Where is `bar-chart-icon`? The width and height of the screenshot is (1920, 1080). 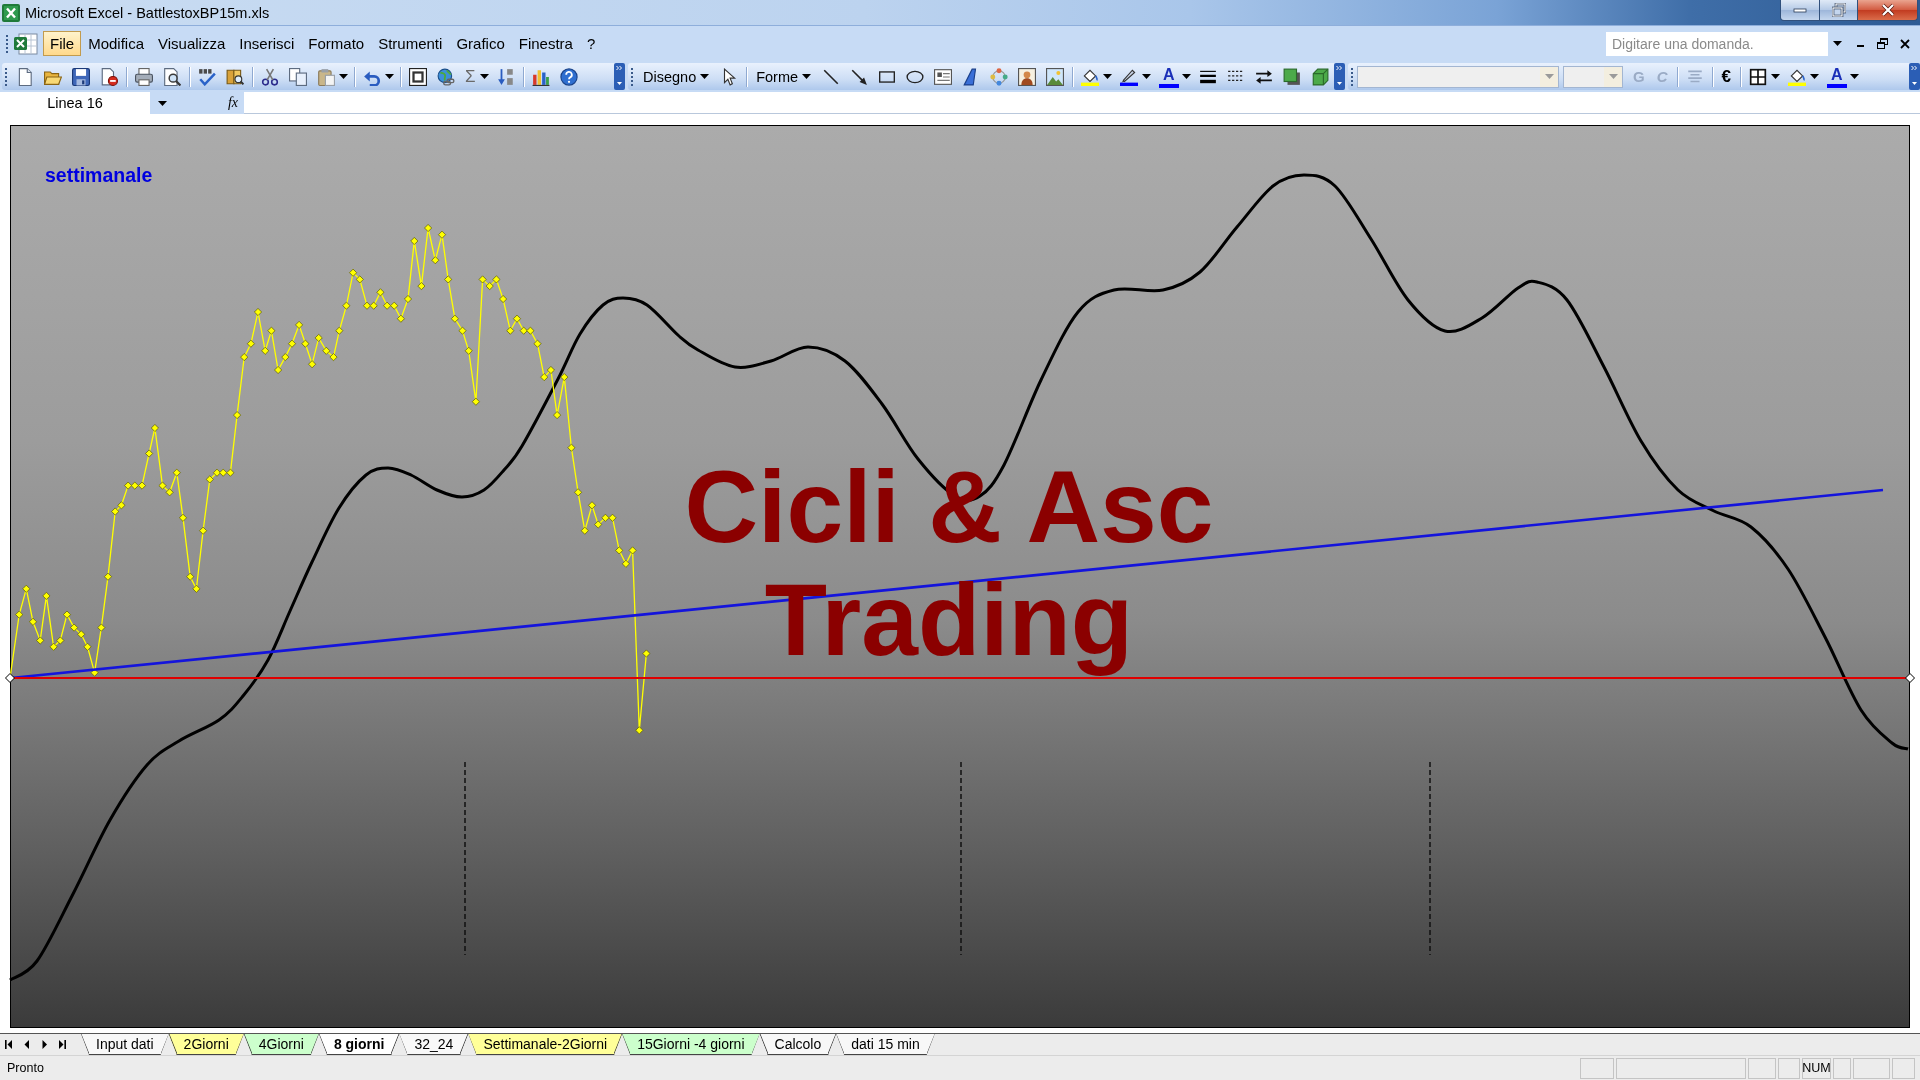 bar-chart-icon is located at coordinates (540, 76).